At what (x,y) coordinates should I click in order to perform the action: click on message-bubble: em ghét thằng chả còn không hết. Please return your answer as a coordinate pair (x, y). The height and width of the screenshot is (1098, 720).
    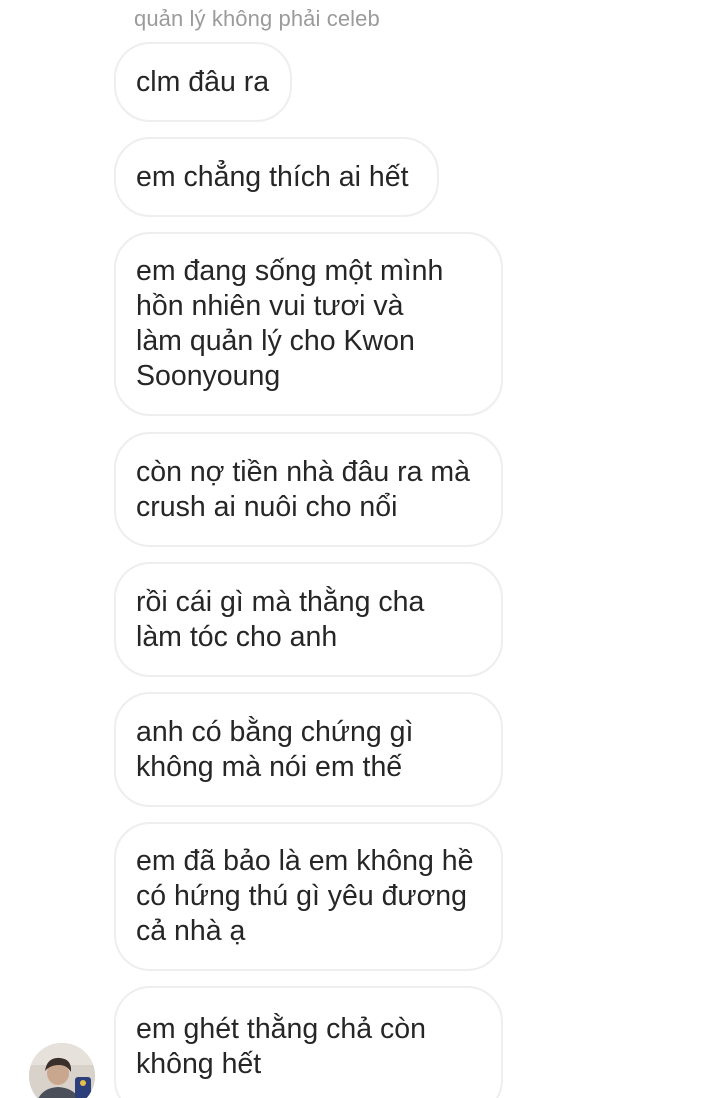
    Looking at the image, I should click on (308, 1042).